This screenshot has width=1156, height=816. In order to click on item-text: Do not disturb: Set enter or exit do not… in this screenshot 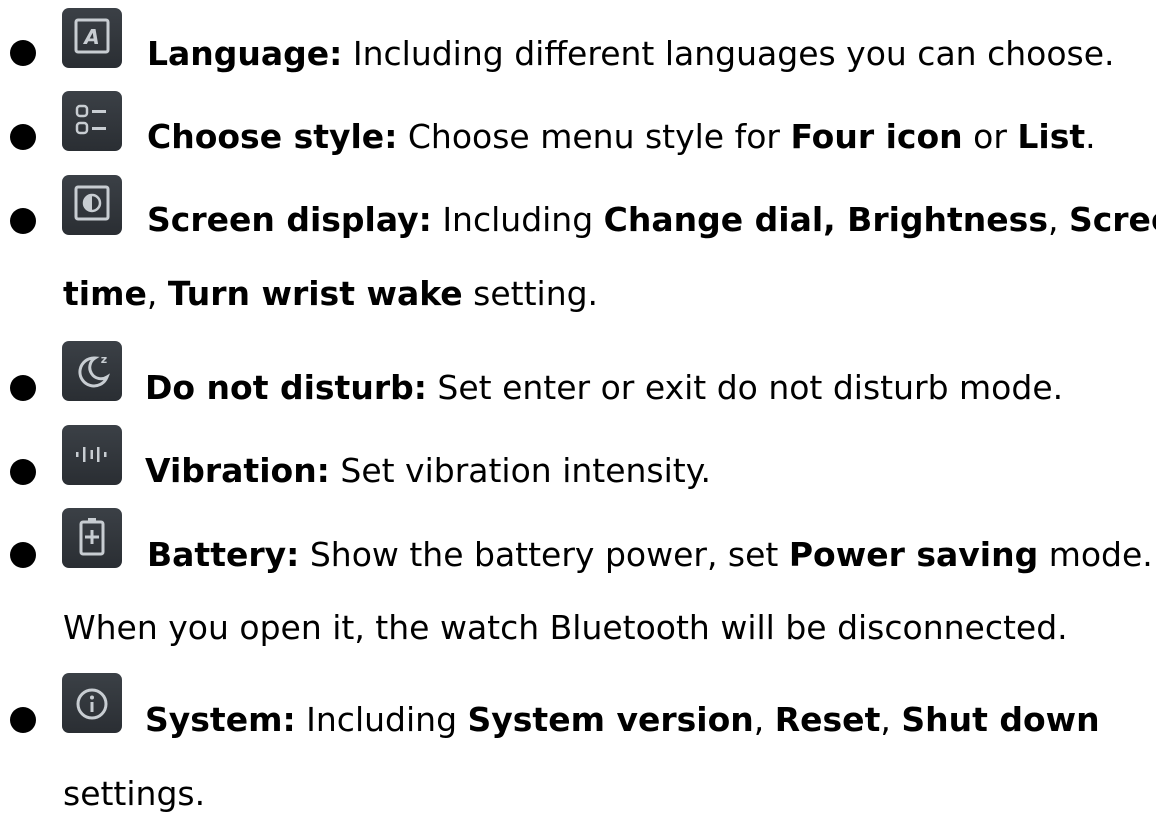, I will do `click(604, 388)`.